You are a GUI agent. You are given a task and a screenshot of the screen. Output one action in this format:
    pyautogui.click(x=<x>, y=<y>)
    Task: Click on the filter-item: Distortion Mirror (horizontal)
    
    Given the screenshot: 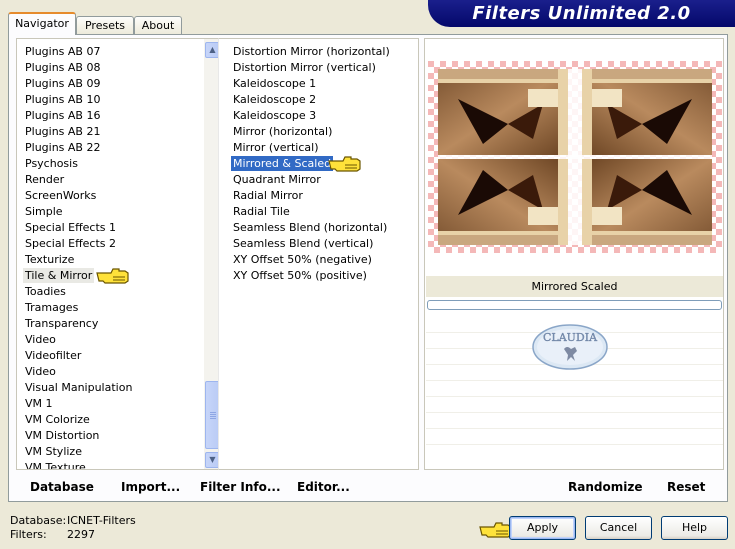 What is the action you would take?
    pyautogui.click(x=311, y=51)
    